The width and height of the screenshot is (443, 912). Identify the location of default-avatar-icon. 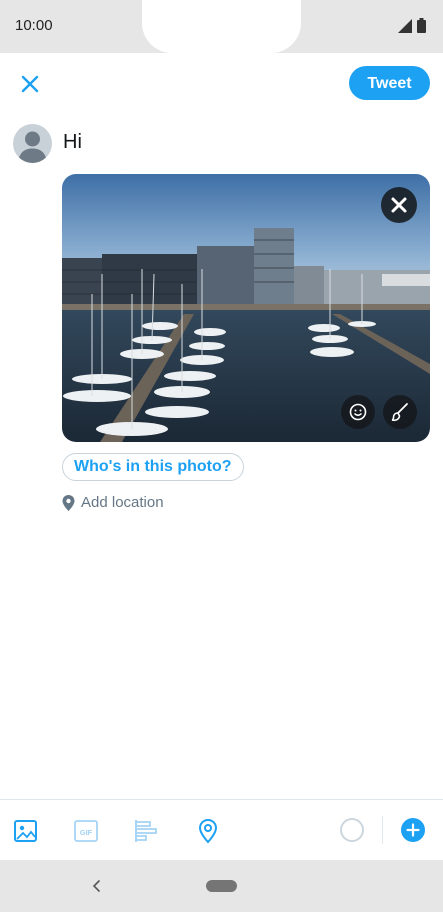
(32, 147).